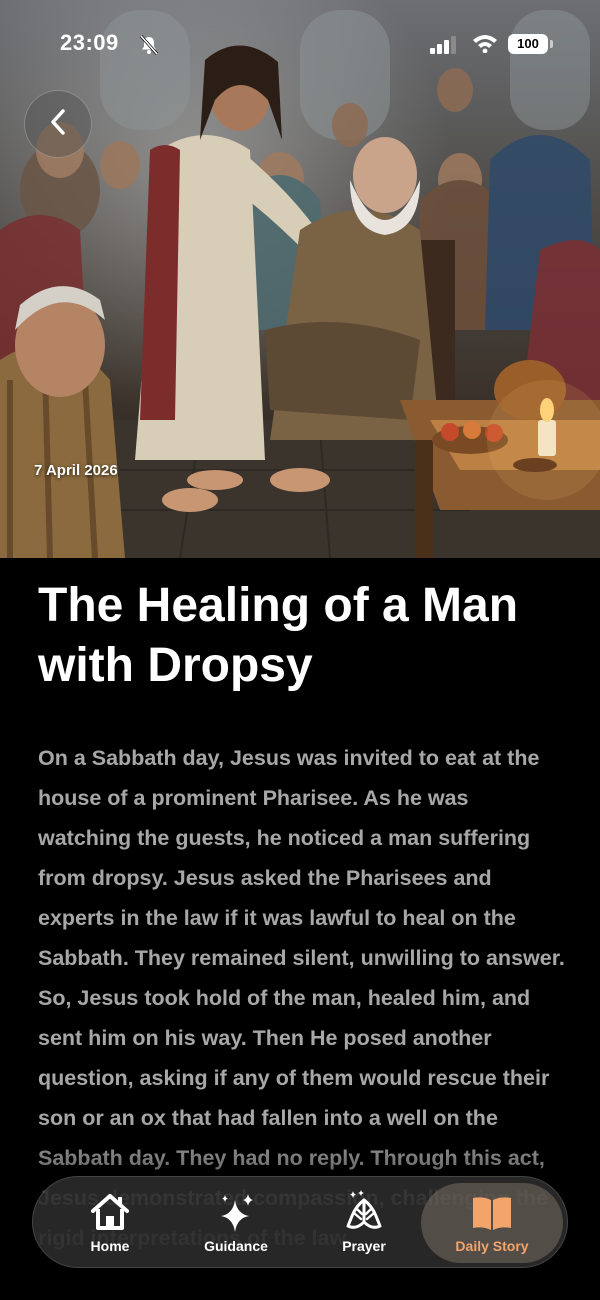  What do you see at coordinates (76, 470) in the screenshot?
I see `story-date: 7 April 2026` at bounding box center [76, 470].